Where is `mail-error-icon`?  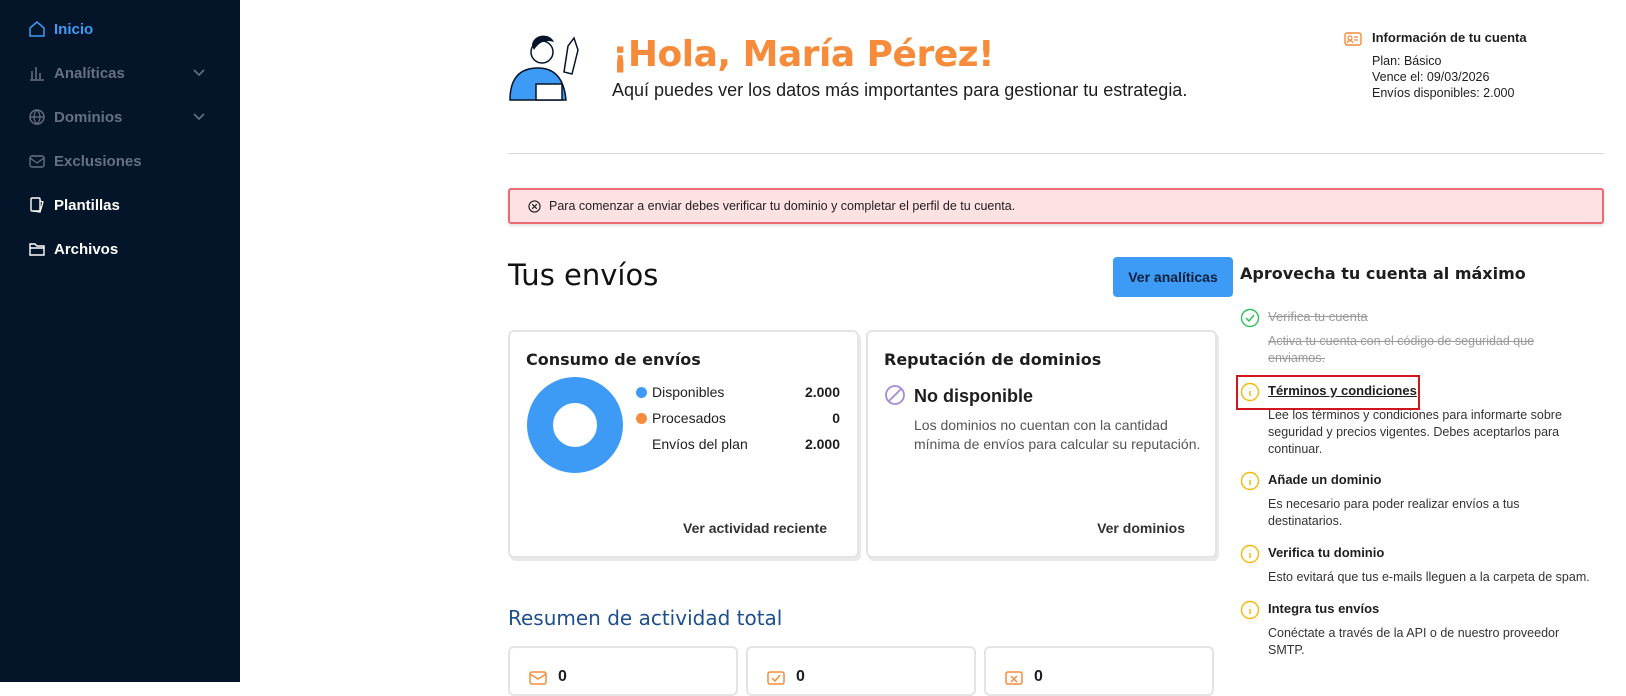 mail-error-icon is located at coordinates (1014, 678).